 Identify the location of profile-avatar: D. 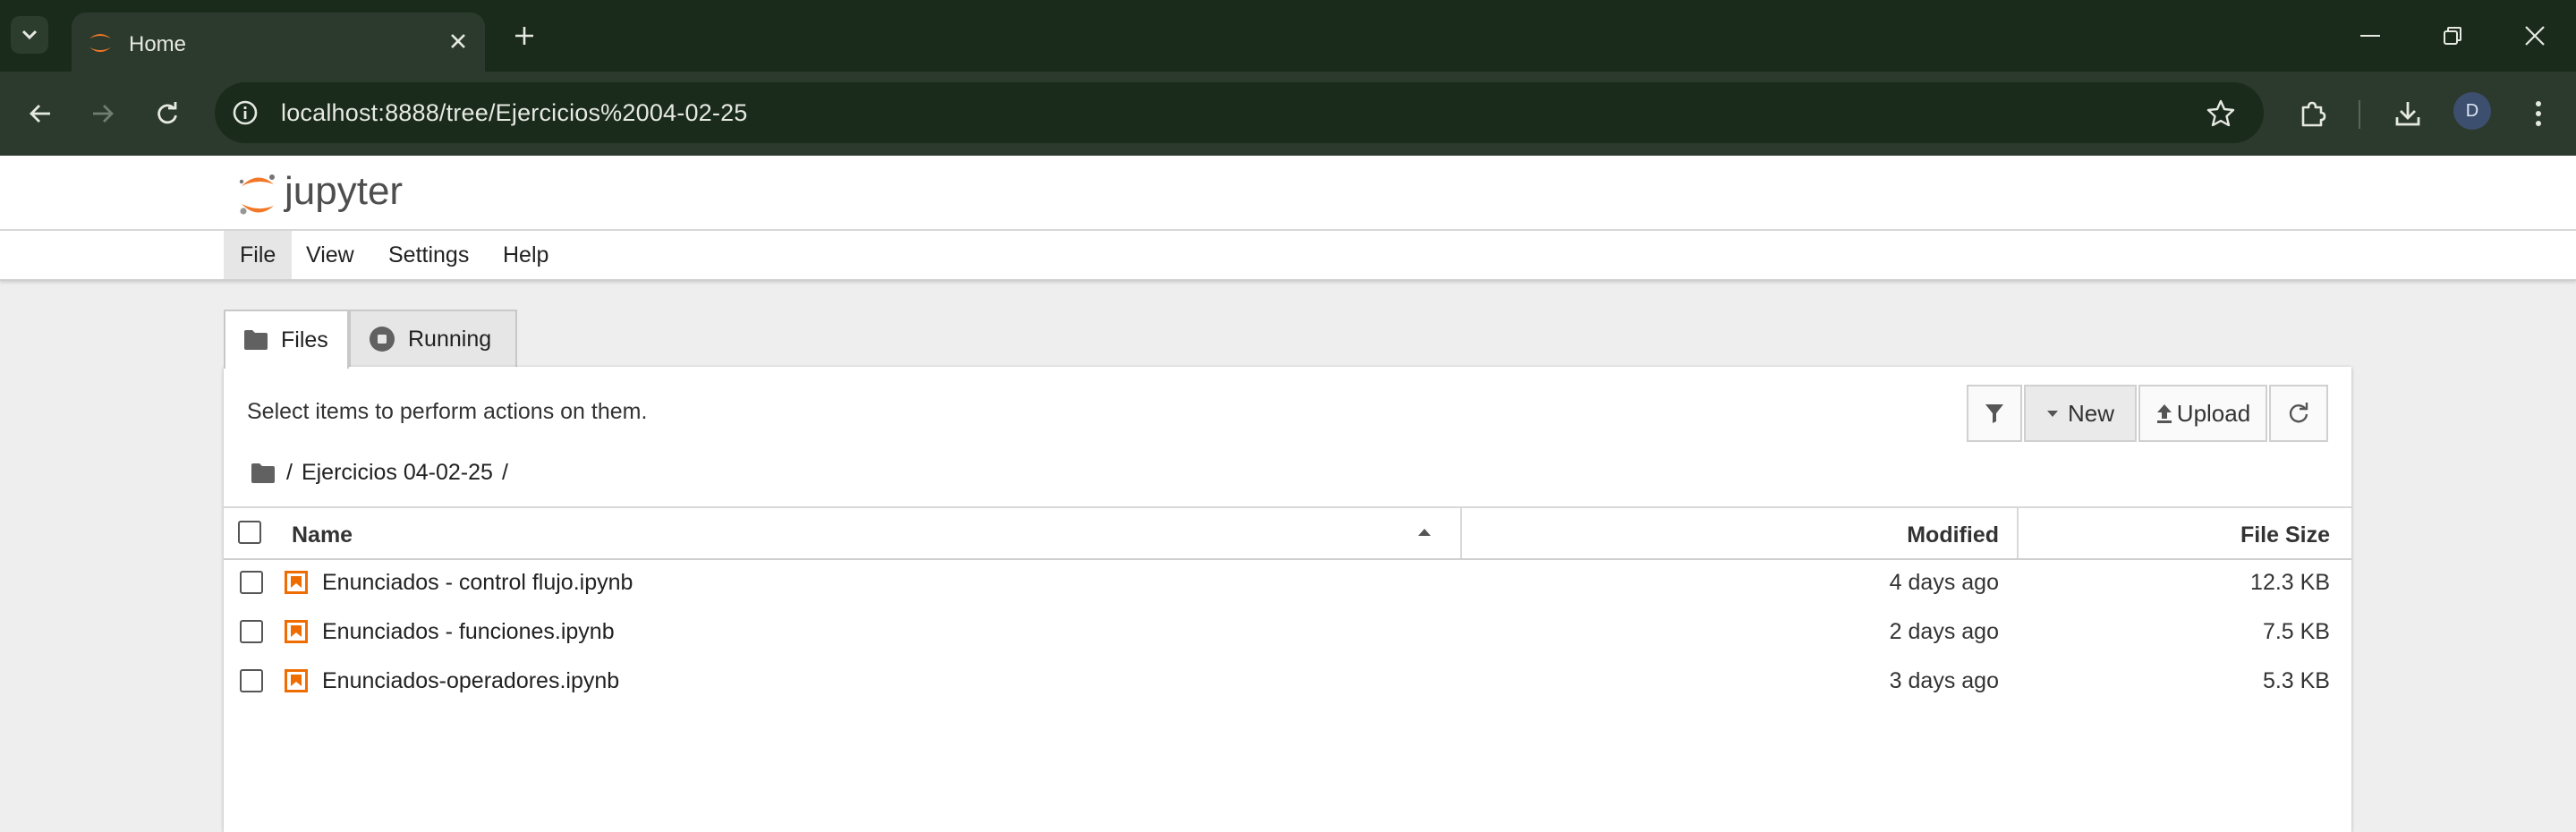
(2472, 111).